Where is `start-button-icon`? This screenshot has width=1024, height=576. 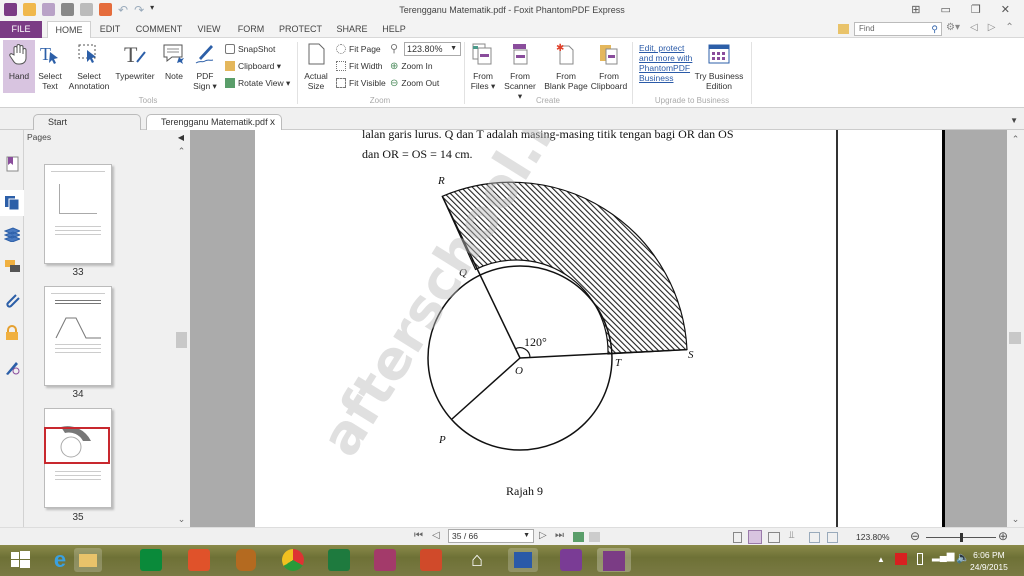 start-button-icon is located at coordinates (20, 560).